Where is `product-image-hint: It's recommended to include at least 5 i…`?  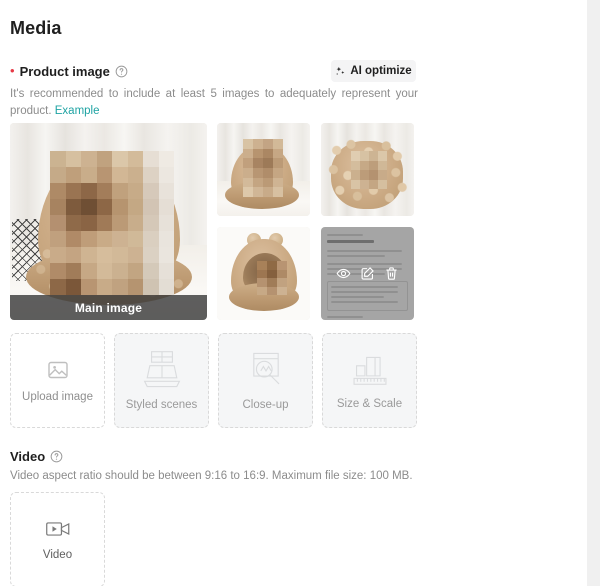 product-image-hint: It's recommended to include at least 5 i… is located at coordinates (214, 103).